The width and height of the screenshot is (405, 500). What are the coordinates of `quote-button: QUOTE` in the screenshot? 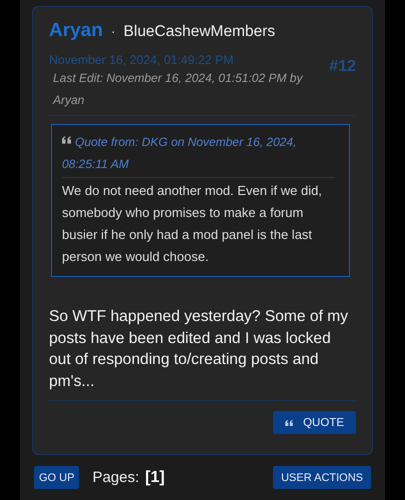 It's located at (314, 422).